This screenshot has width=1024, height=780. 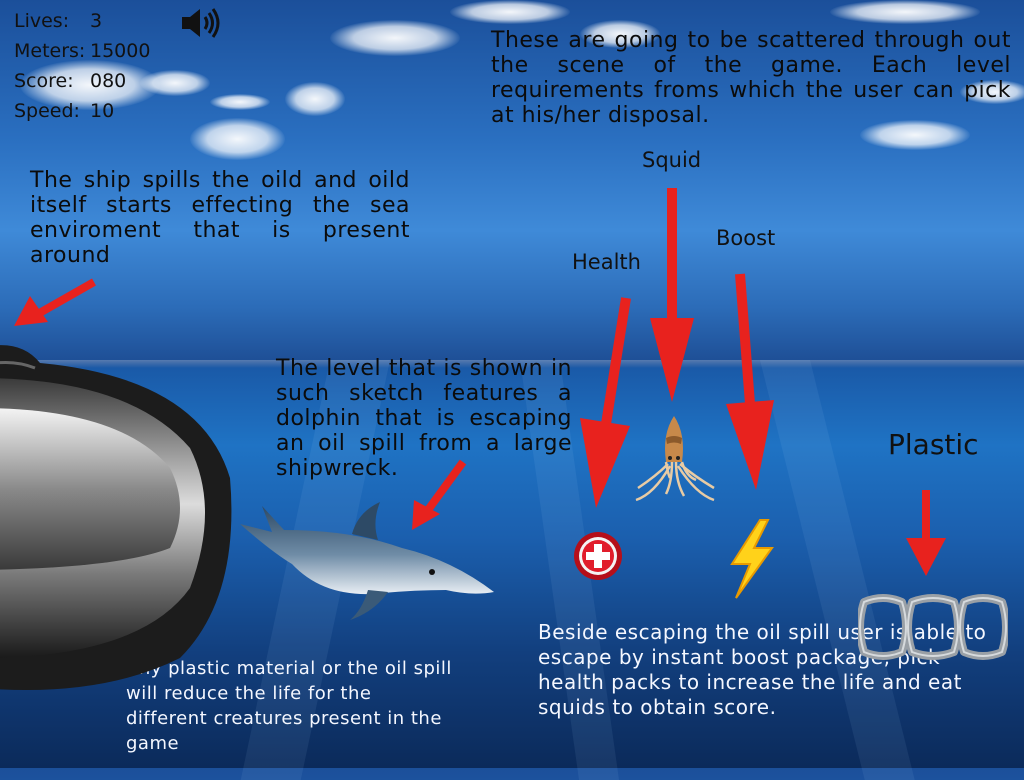 What do you see at coordinates (933, 627) in the screenshot?
I see `plastic-rings-icon` at bounding box center [933, 627].